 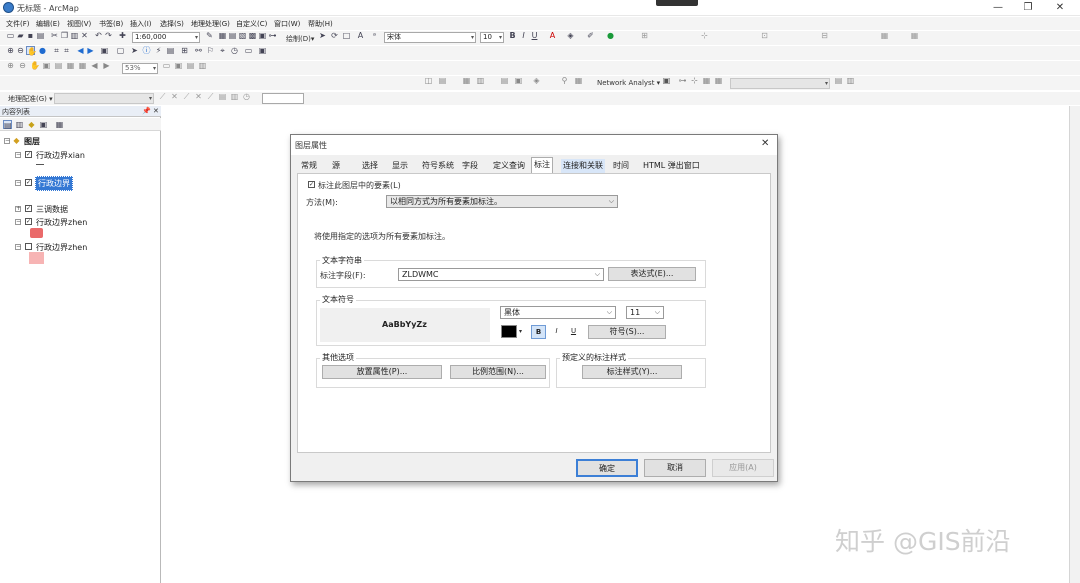 I want to click on fixed-zoom-in-layout-icon: ▦, so click(x=70, y=65).